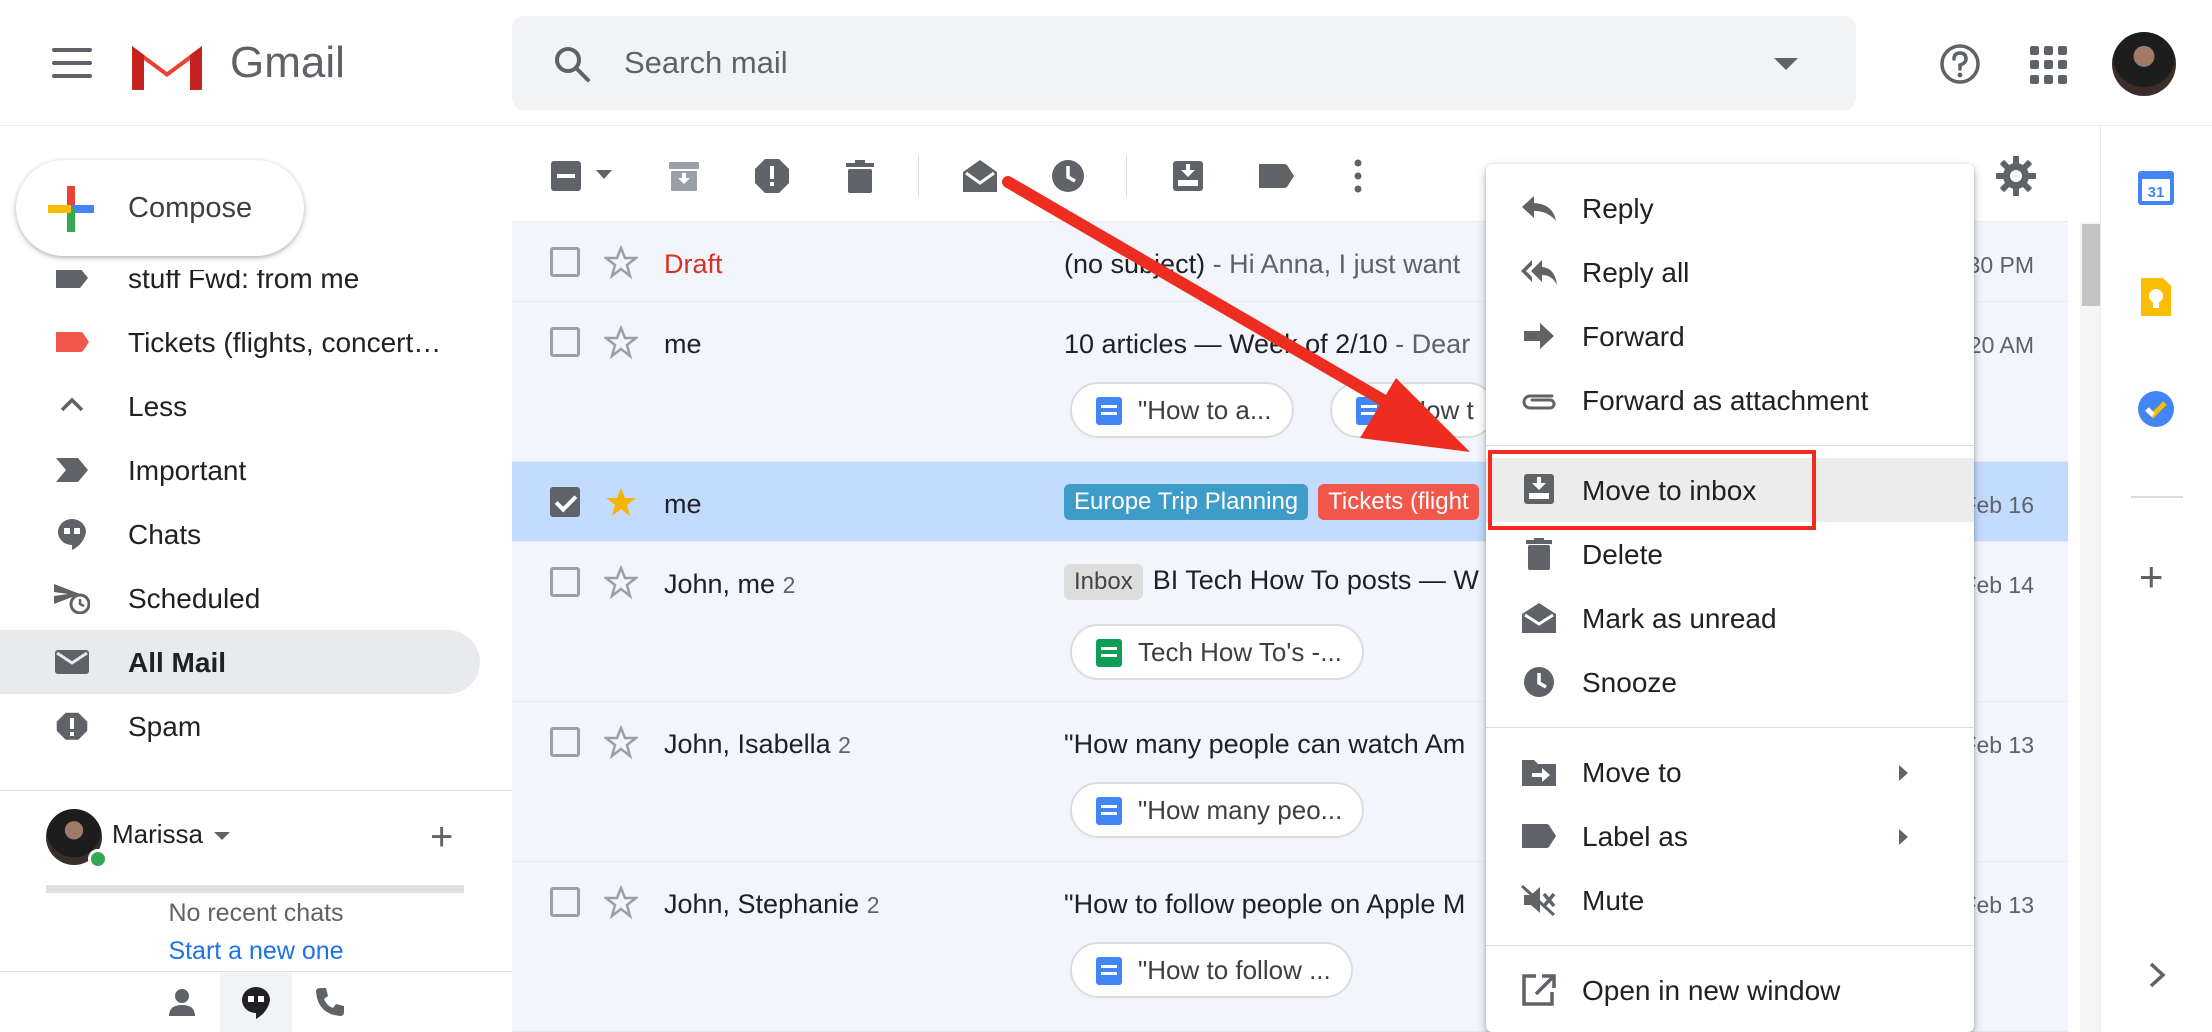 The height and width of the screenshot is (1032, 2212). I want to click on menu-item-label: Forward as attachment, so click(1725, 400).